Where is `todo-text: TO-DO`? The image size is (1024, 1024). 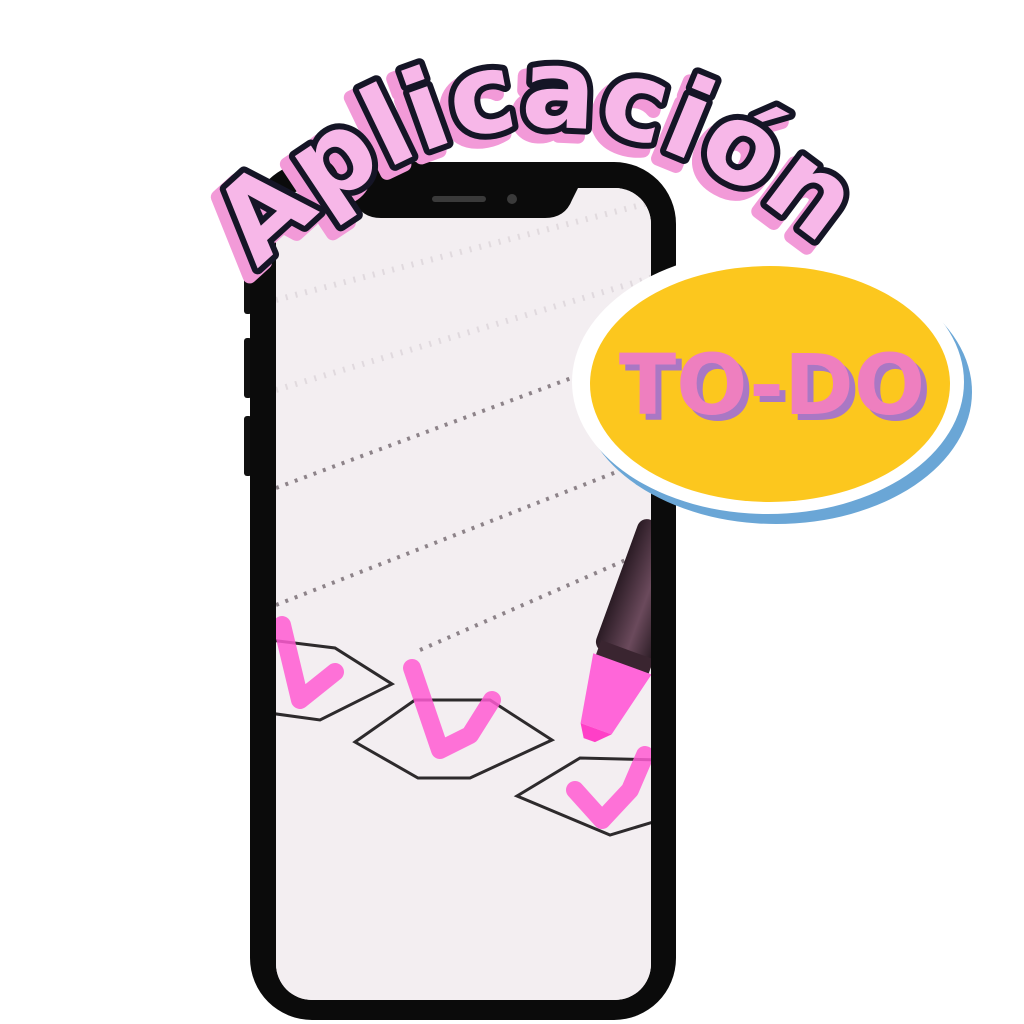
todo-text: TO-DO is located at coordinates (772, 385).